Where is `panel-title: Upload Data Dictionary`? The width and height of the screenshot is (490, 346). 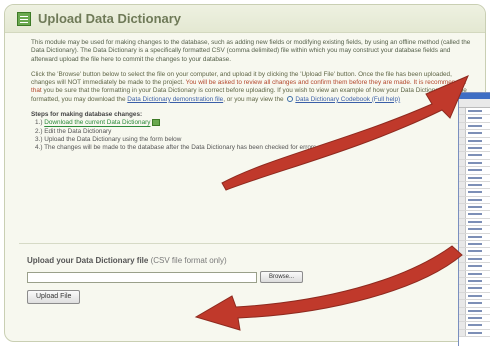 panel-title: Upload Data Dictionary is located at coordinates (110, 18).